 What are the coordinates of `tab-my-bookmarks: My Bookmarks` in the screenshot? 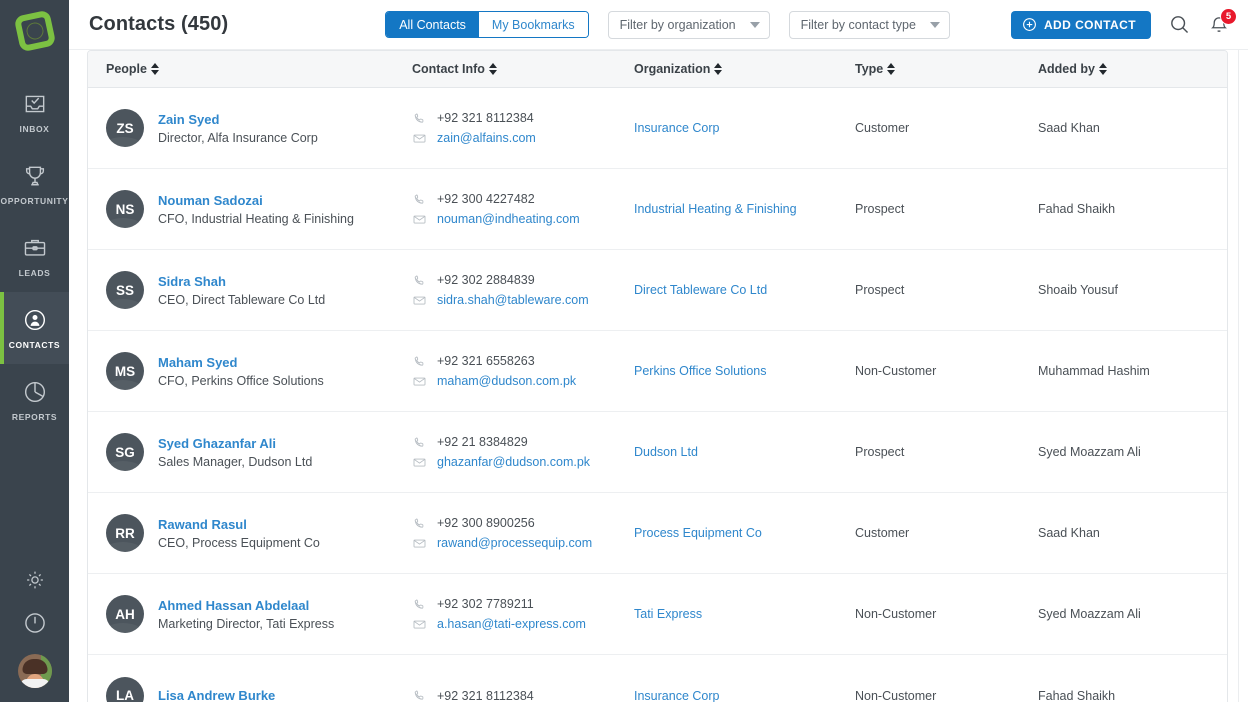 It's located at (533, 24).